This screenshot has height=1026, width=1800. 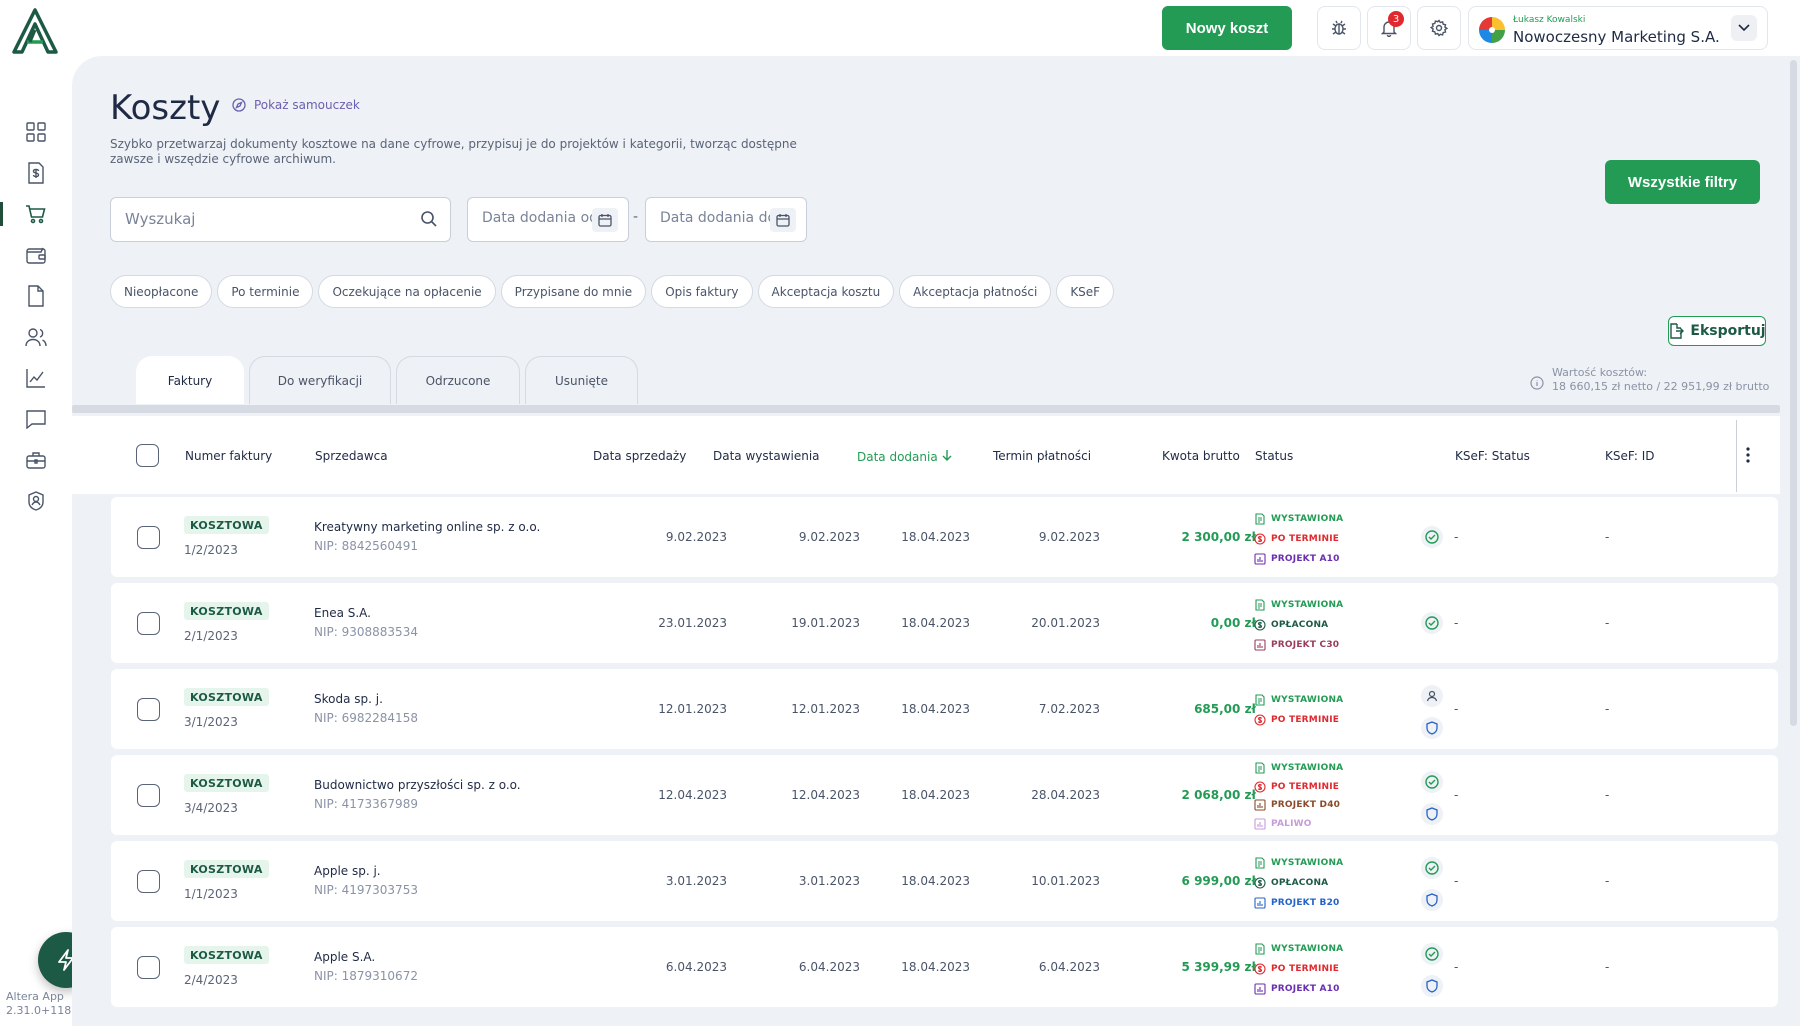 What do you see at coordinates (190, 380) in the screenshot?
I see `tab-invoices: Faktury` at bounding box center [190, 380].